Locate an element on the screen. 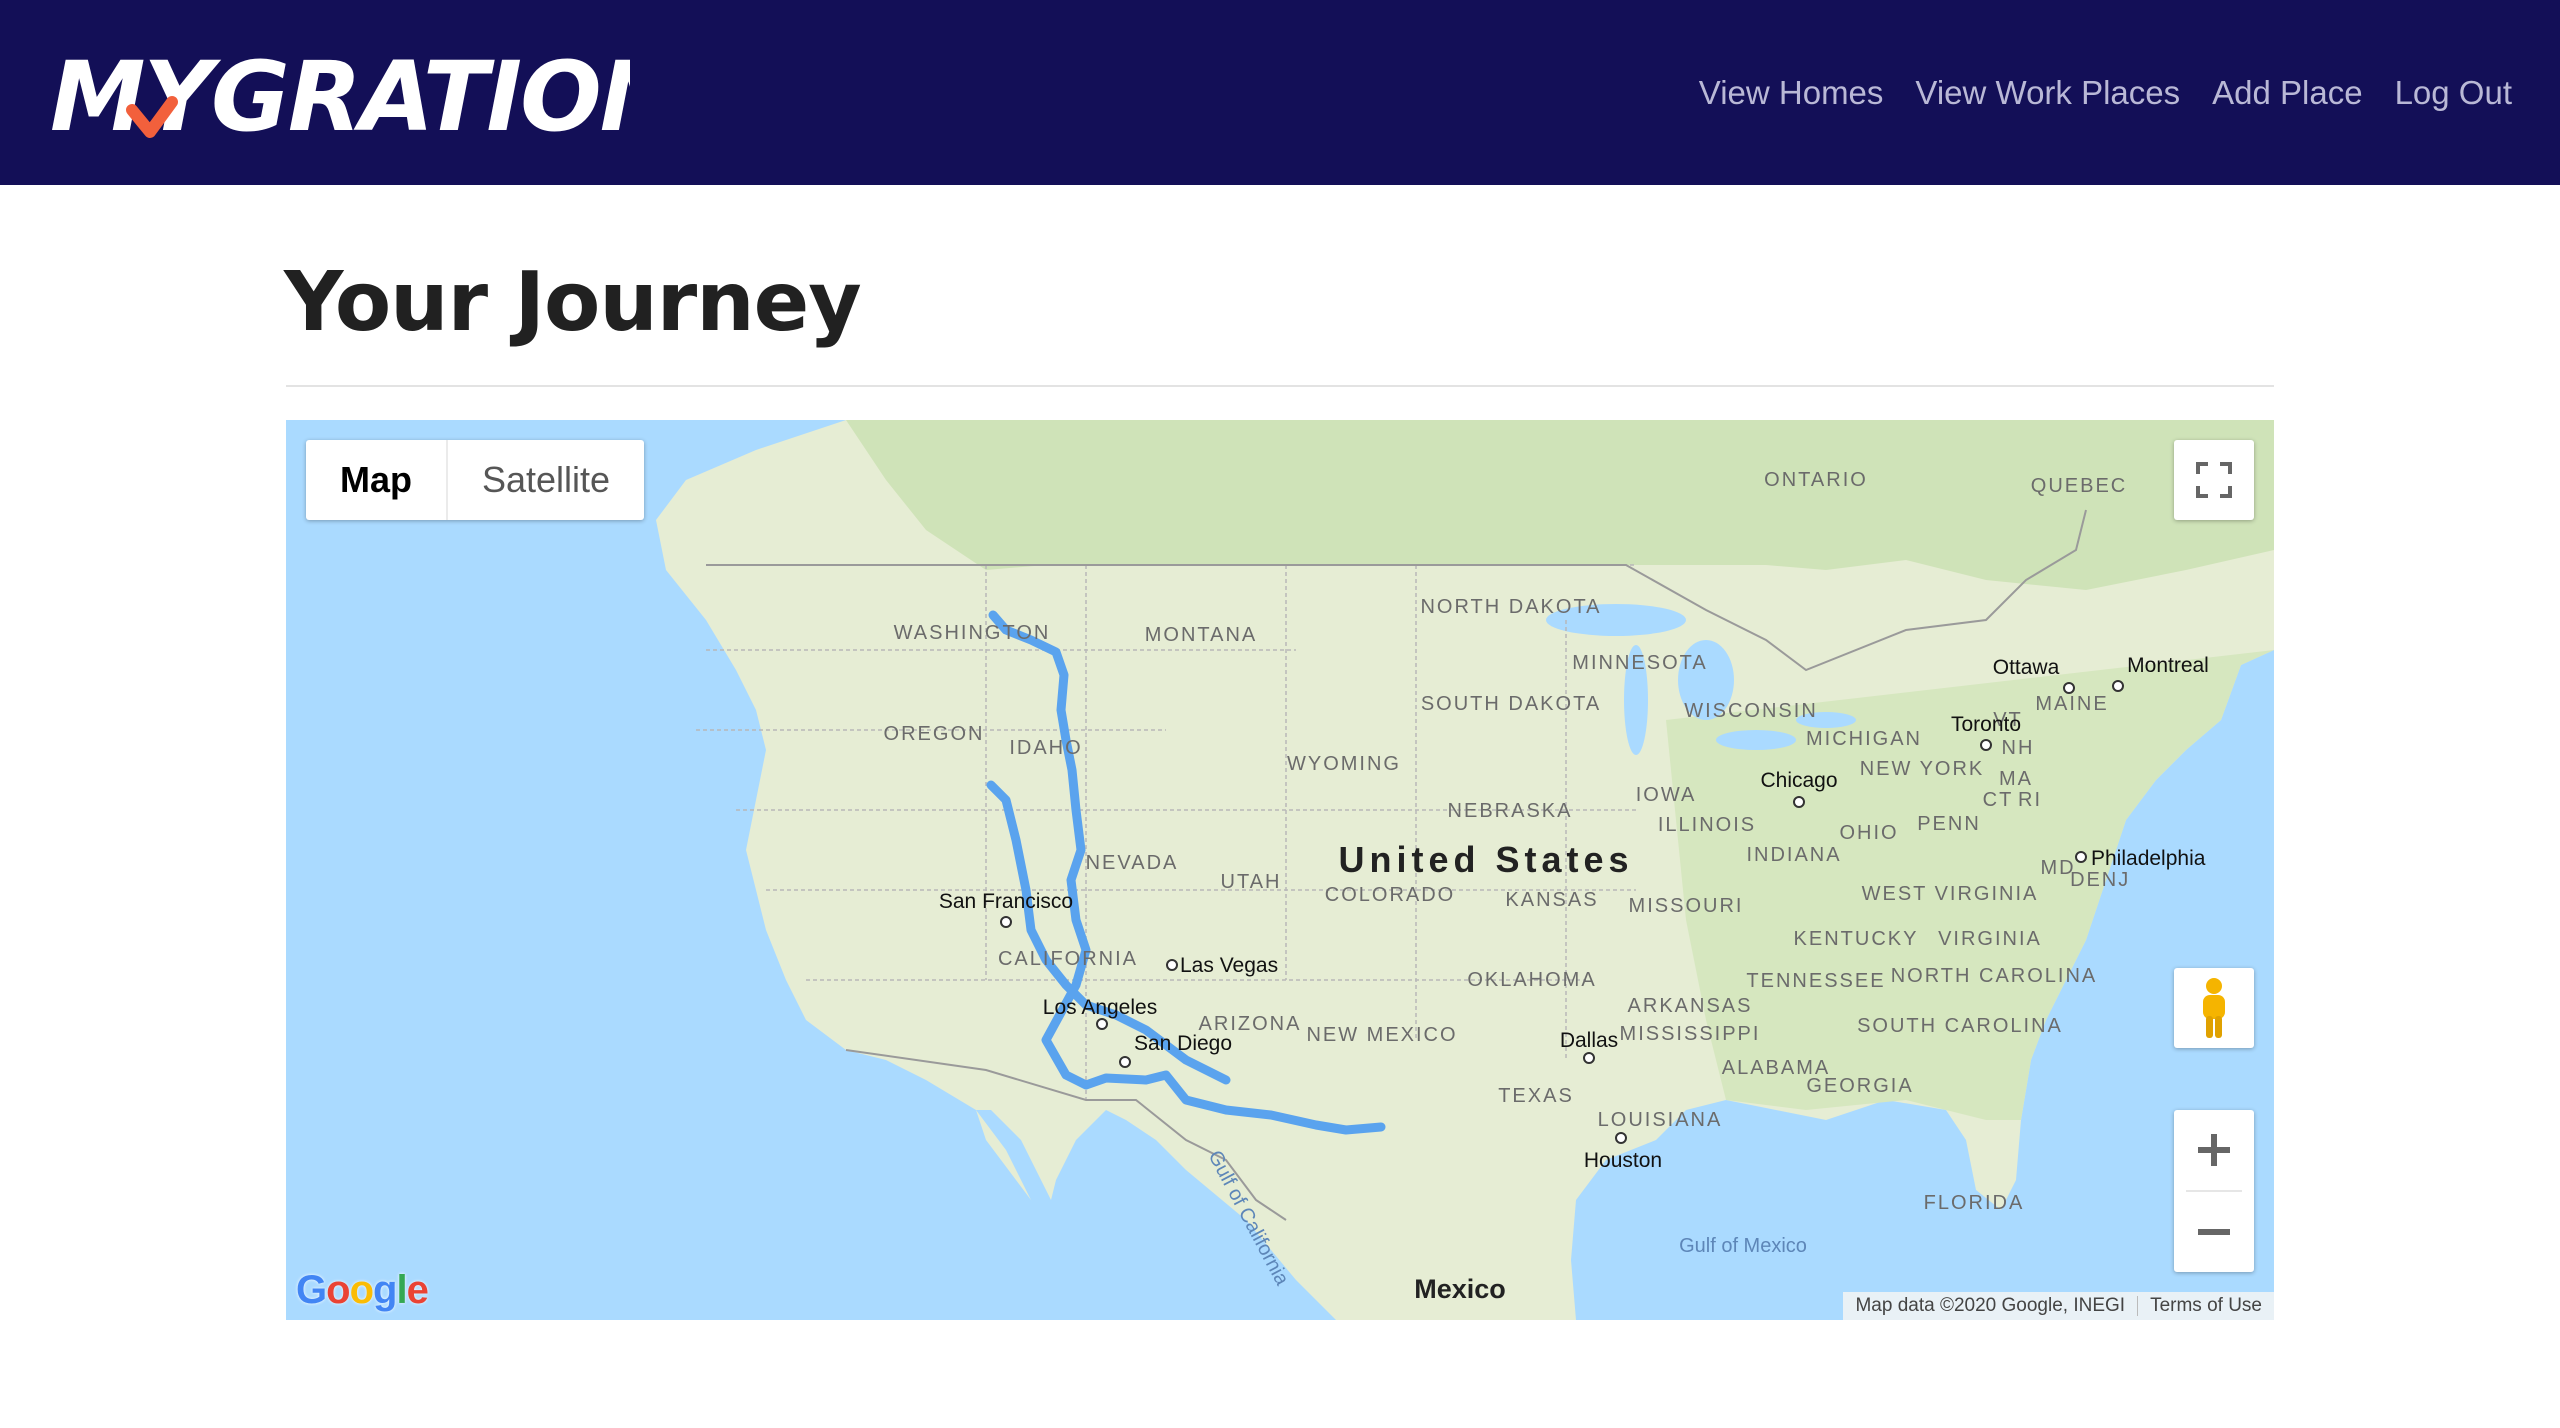  label-north-carolina: NORTH CAROLINA is located at coordinates (1994, 976).